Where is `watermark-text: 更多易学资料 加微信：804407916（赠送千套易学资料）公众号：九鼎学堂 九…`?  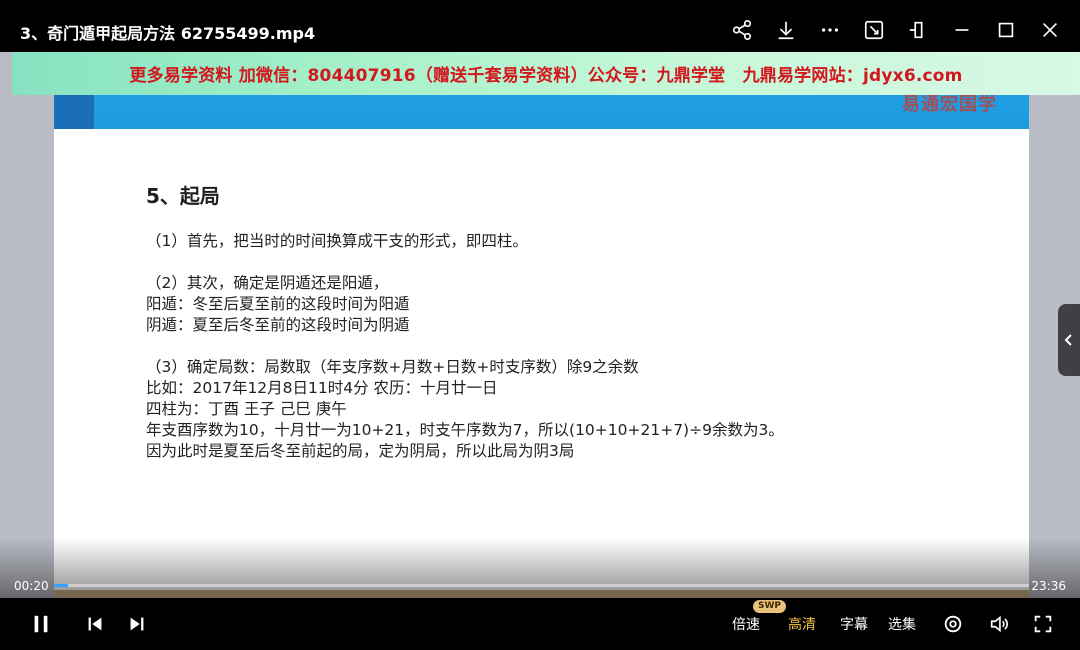
watermark-text: 更多易学资料 加微信：804407916（赠送千套易学资料）公众号：九鼎学堂 九… is located at coordinates (546, 76).